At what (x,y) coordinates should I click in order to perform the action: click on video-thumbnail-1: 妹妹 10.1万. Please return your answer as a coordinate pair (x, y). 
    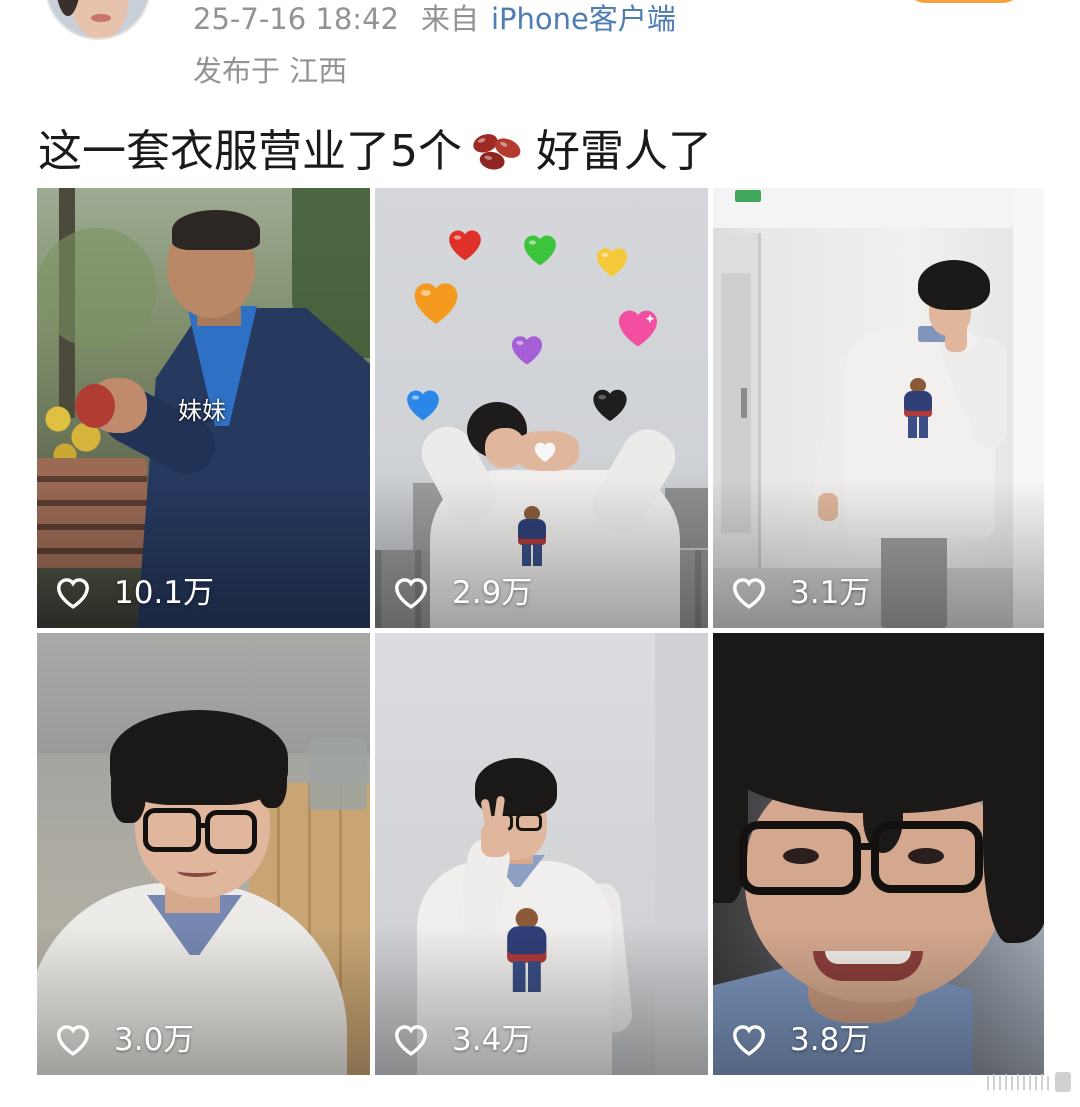
    Looking at the image, I should click on (203, 408).